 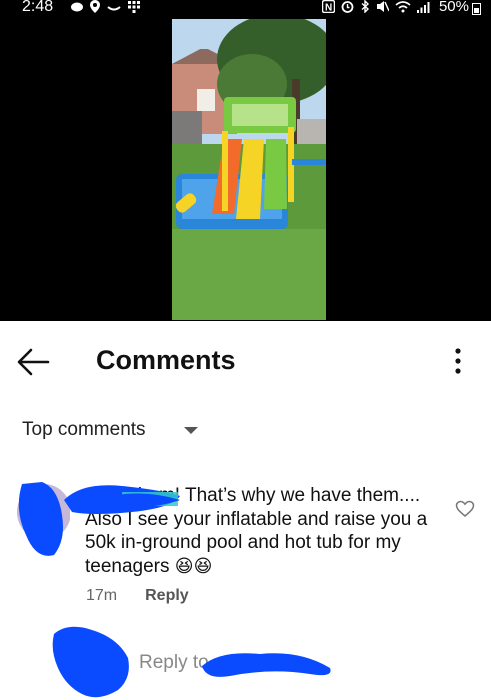 I want to click on page-title: Comments, so click(x=166, y=360).